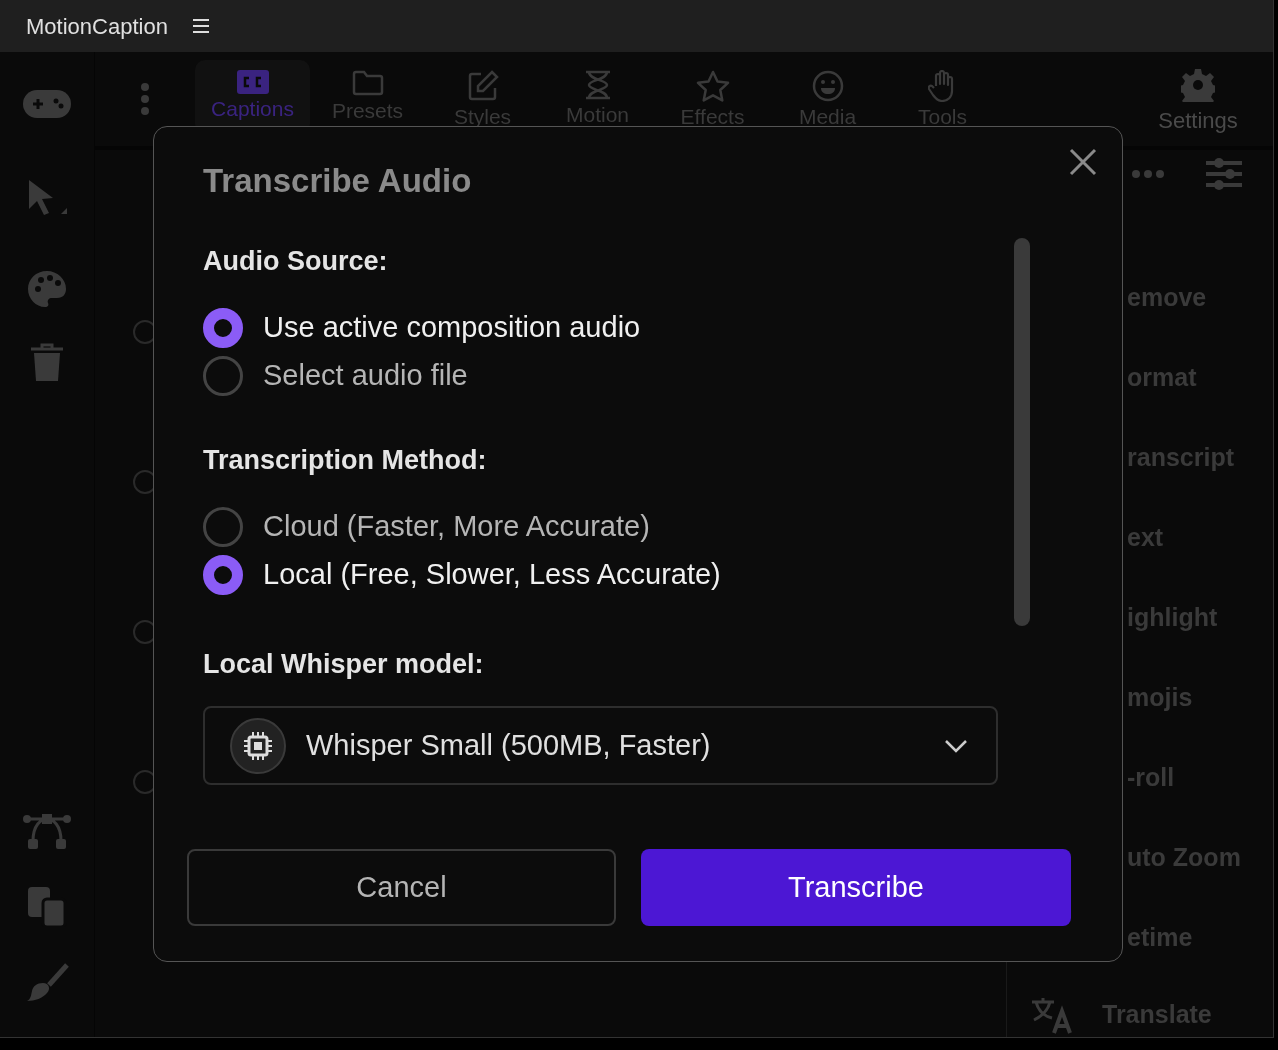 The height and width of the screenshot is (1050, 1278). I want to click on copy-icon, so click(47, 907).